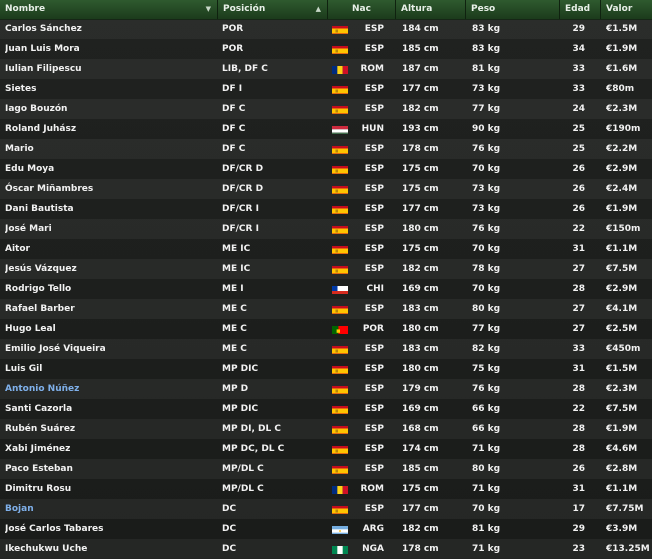 This screenshot has width=652, height=559. I want to click on player-name: Aitor, so click(110, 249).